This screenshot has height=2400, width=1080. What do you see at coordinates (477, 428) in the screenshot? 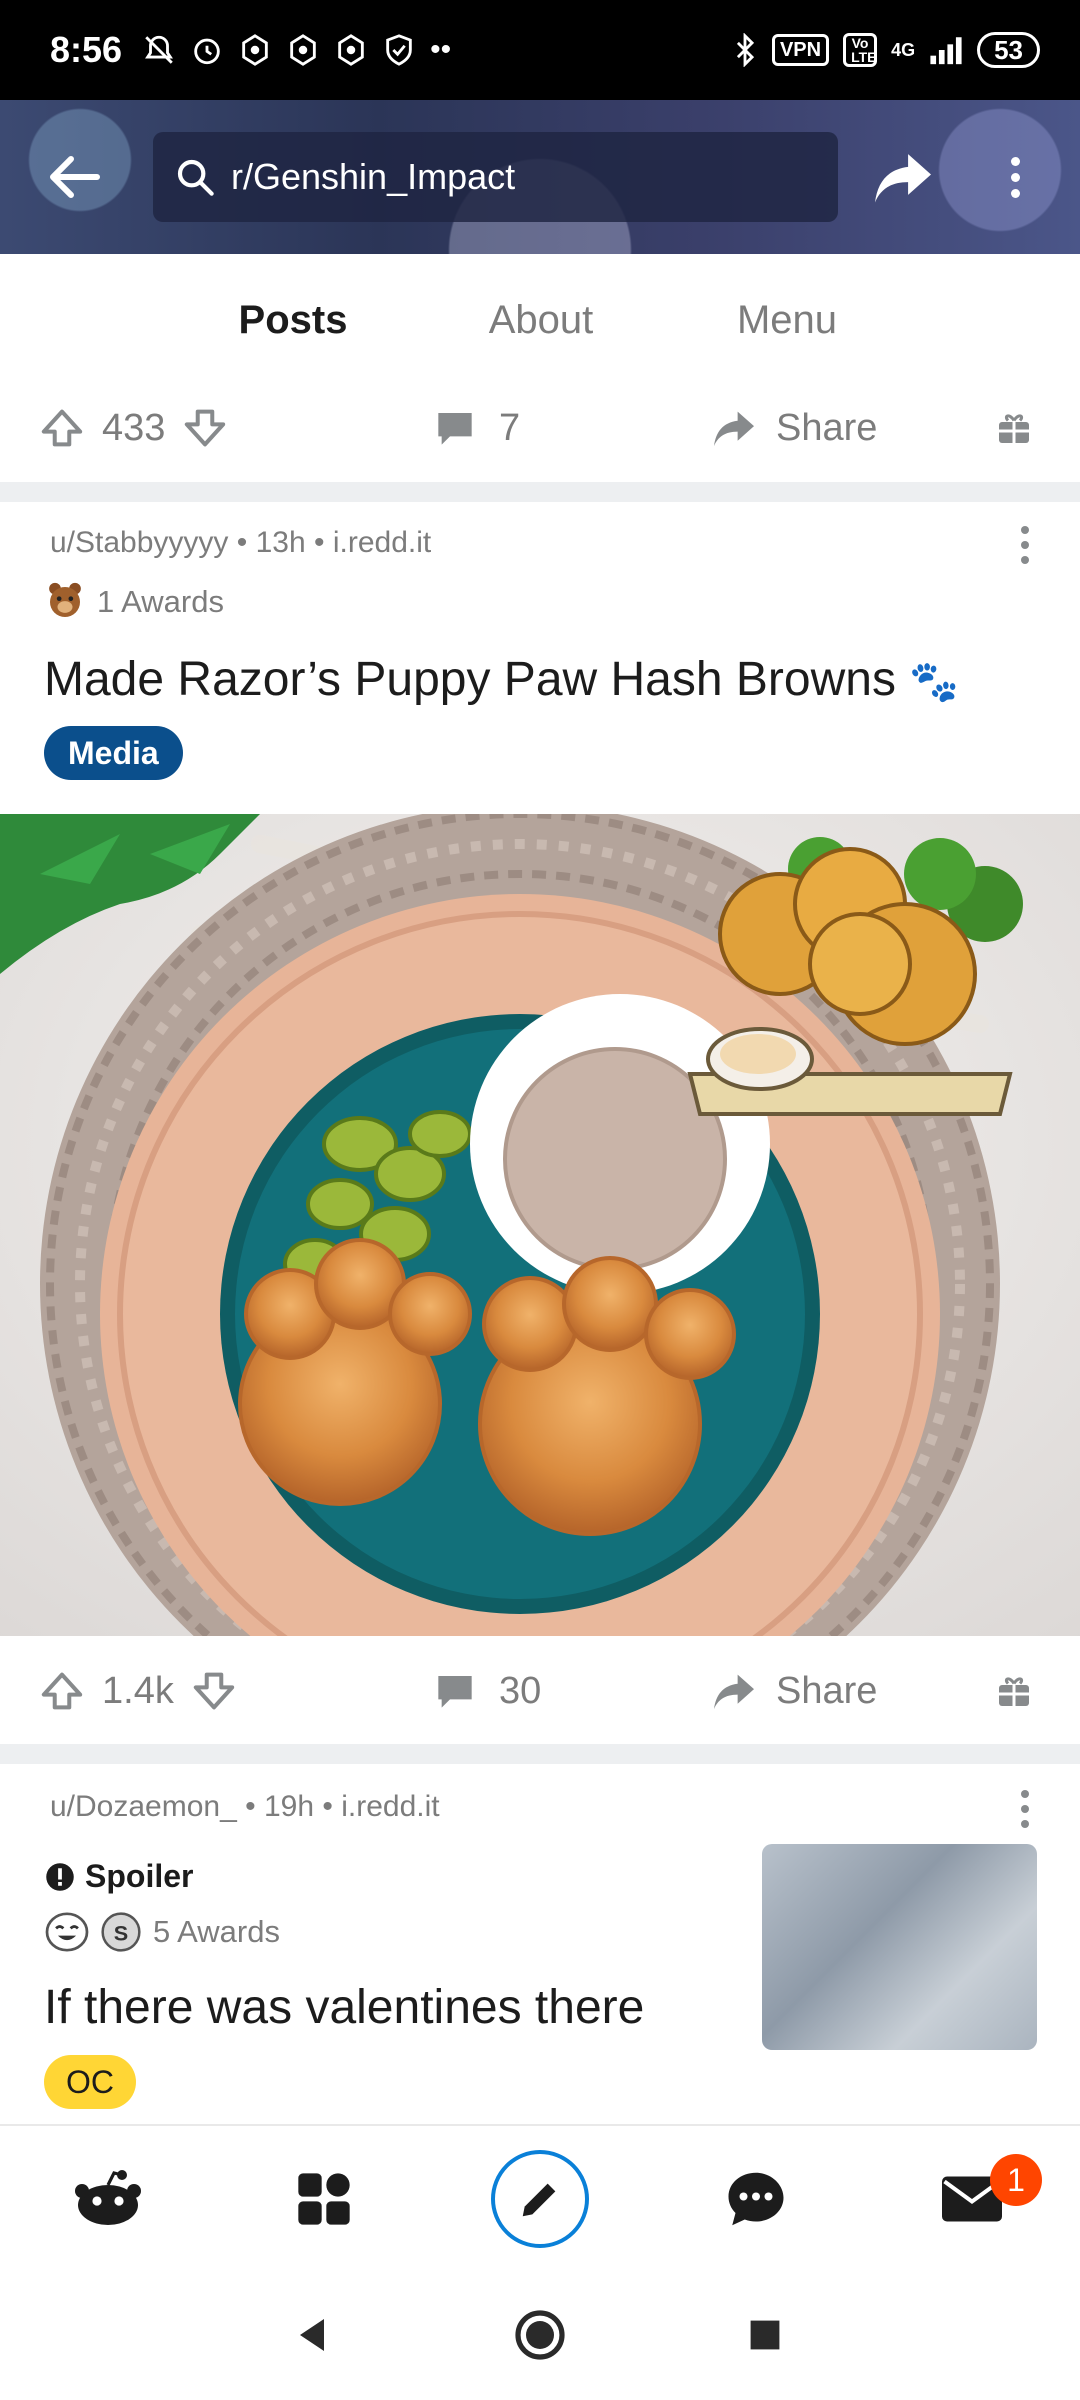
I see `comments-button: 7` at bounding box center [477, 428].